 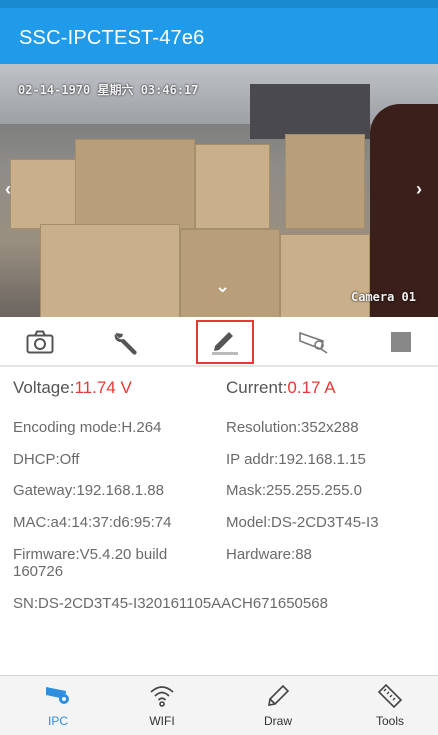 I want to click on ipc-camera-icon, so click(x=57, y=695).